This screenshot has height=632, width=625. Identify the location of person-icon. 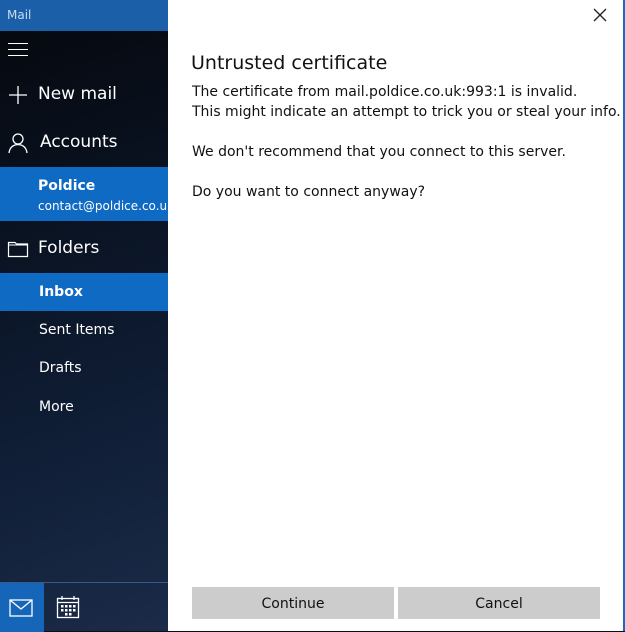
(18, 143).